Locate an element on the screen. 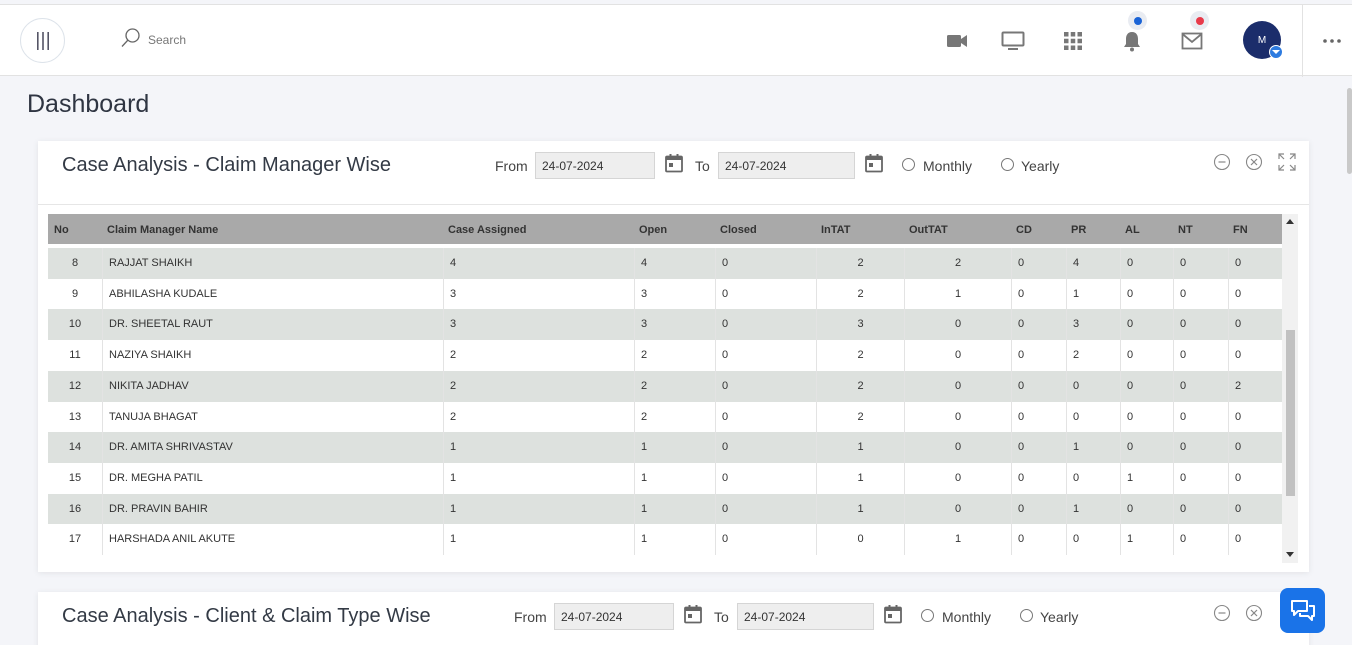  column-header: Case Assigned is located at coordinates (487, 230).